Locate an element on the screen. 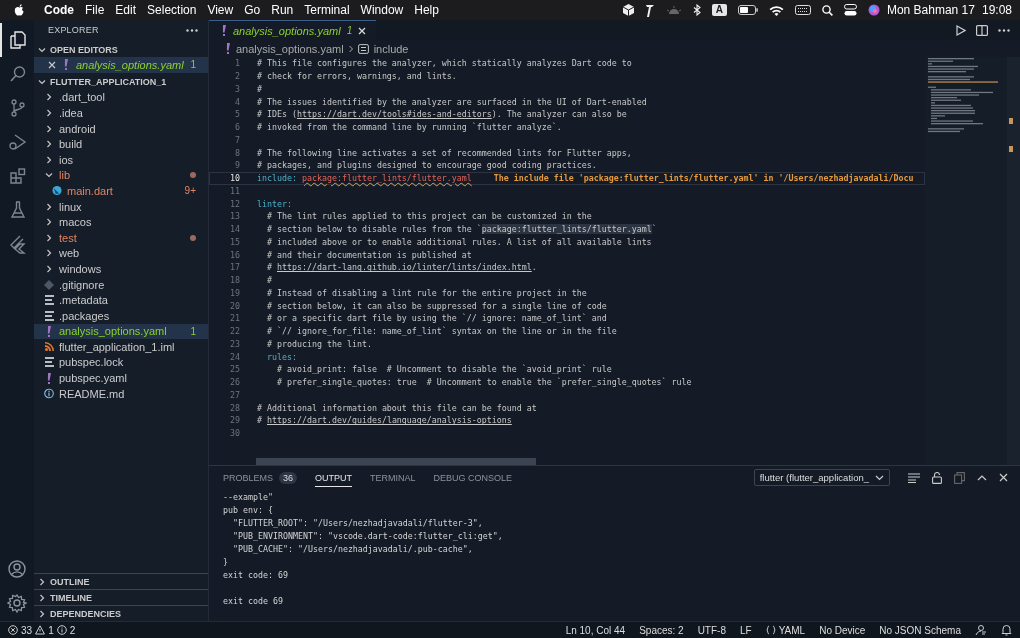 This screenshot has height=638, width=1020. tree-item: test is located at coordinates (121, 237).